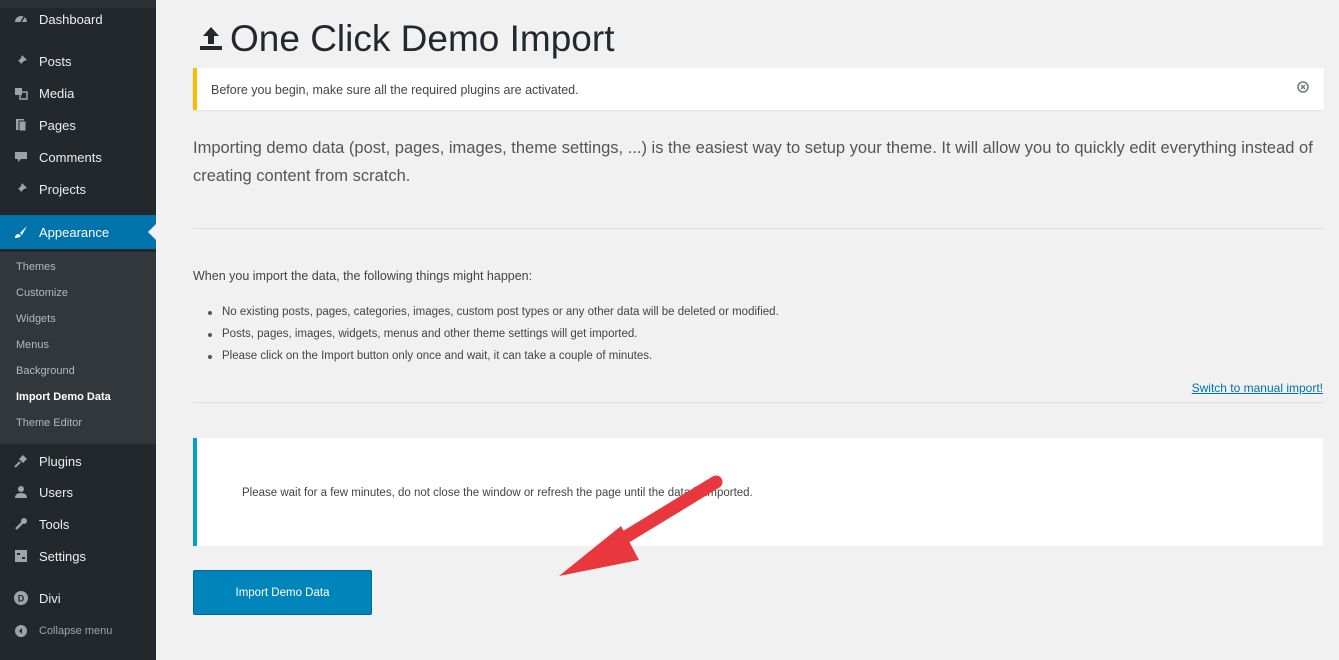 The height and width of the screenshot is (660, 1339). Describe the element at coordinates (45, 371) in the screenshot. I see `submenu-item-background: Background` at that location.